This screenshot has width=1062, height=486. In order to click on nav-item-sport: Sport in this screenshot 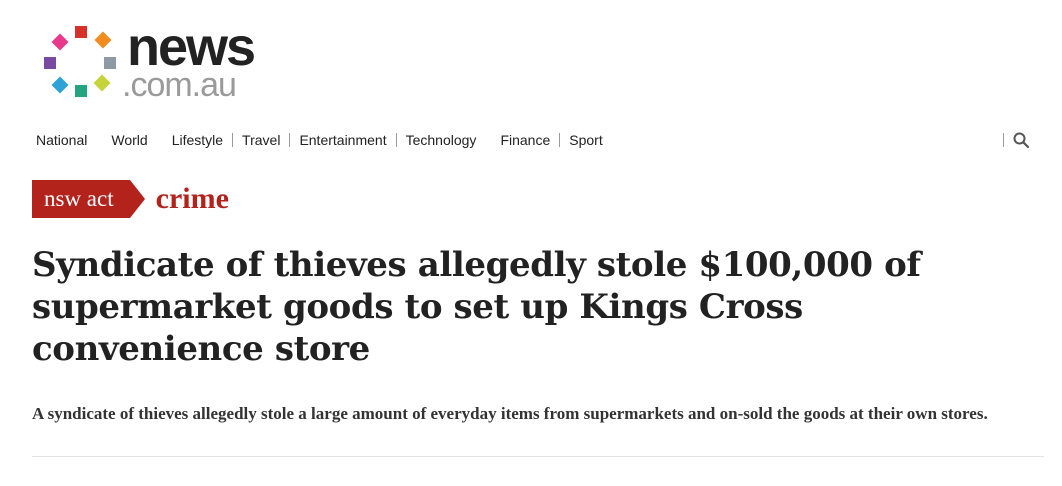, I will do `click(585, 140)`.